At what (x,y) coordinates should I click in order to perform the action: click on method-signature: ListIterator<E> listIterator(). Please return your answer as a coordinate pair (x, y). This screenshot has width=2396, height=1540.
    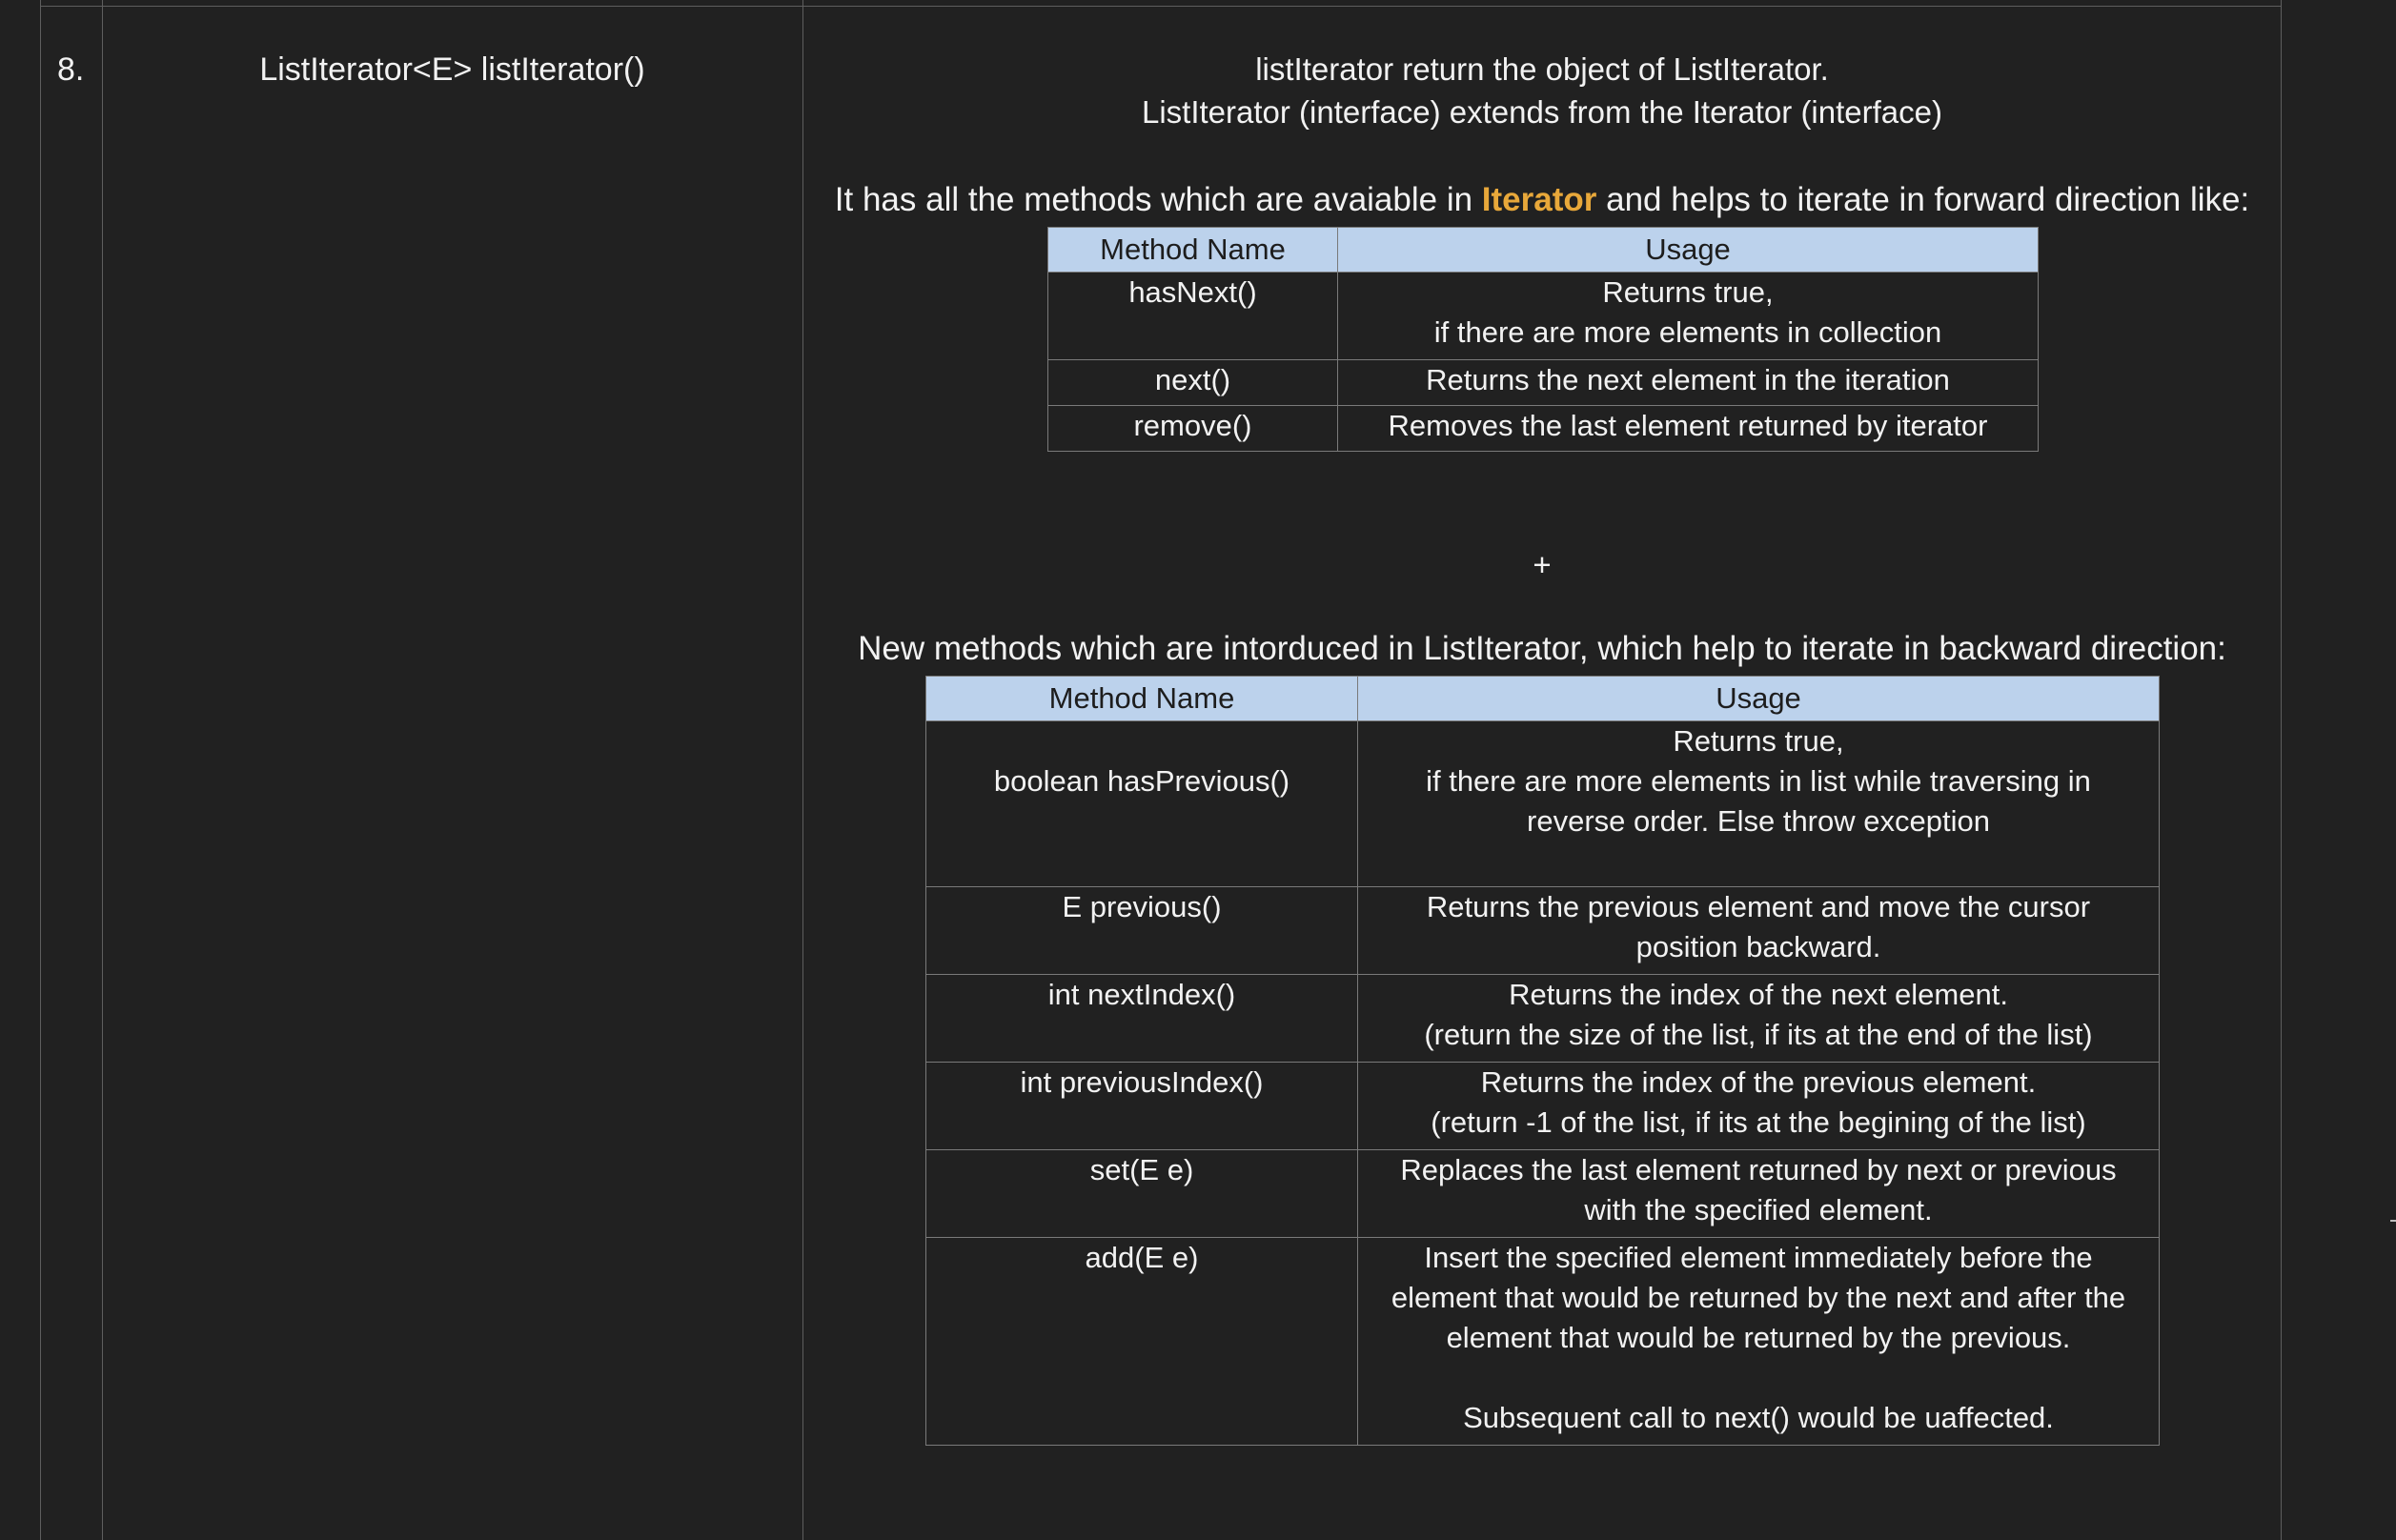
    Looking at the image, I should click on (452, 69).